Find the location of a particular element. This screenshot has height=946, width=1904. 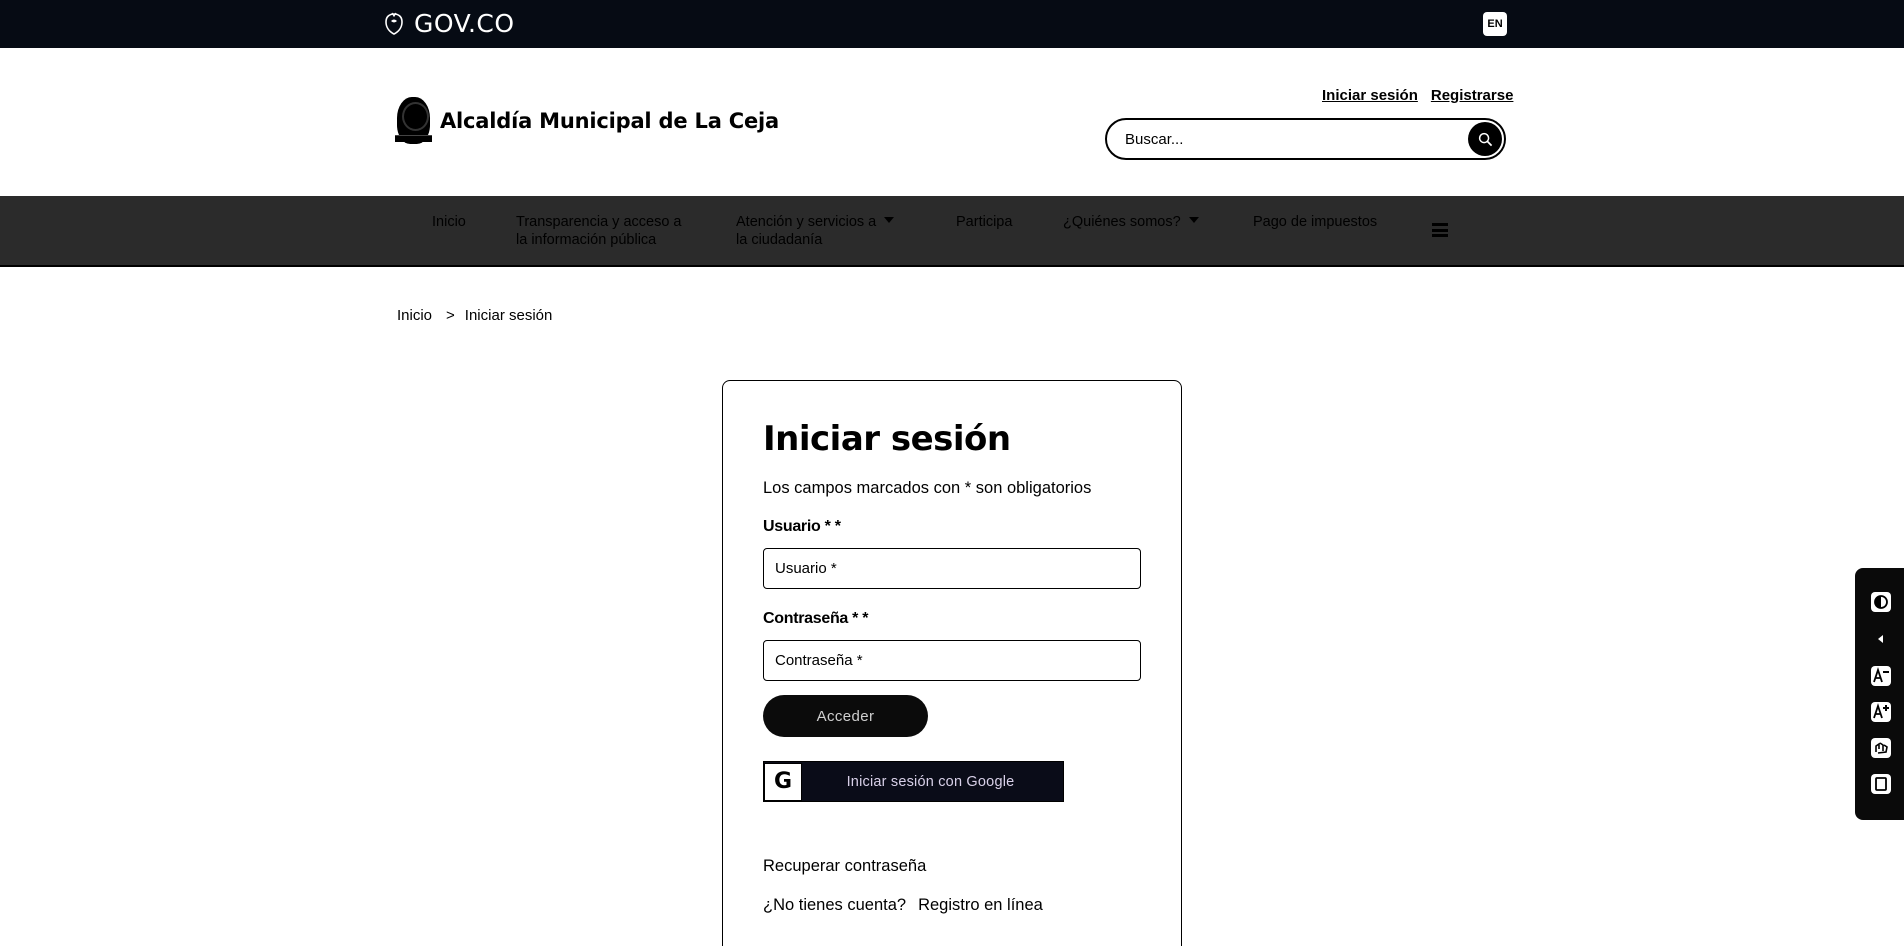

govco-logo: GOV.CO is located at coordinates (449, 23).